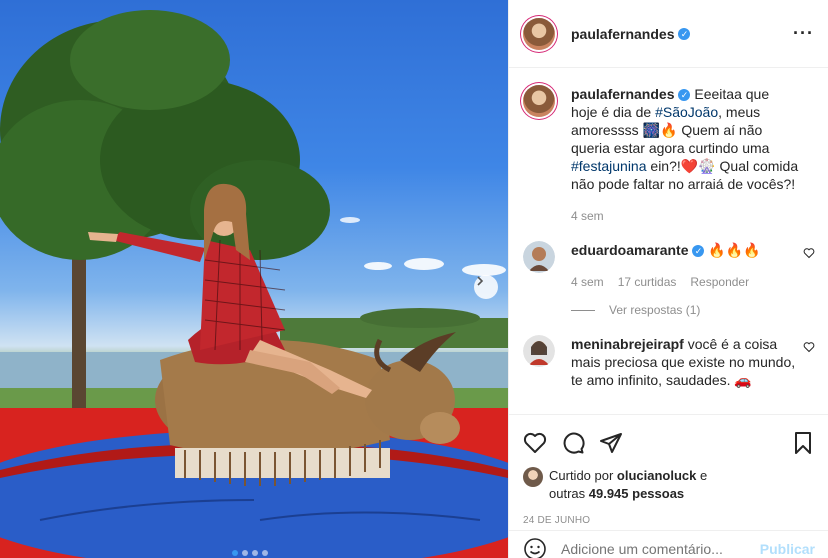 The height and width of the screenshot is (558, 828). What do you see at coordinates (533, 477) in the screenshot?
I see `liker-avatar` at bounding box center [533, 477].